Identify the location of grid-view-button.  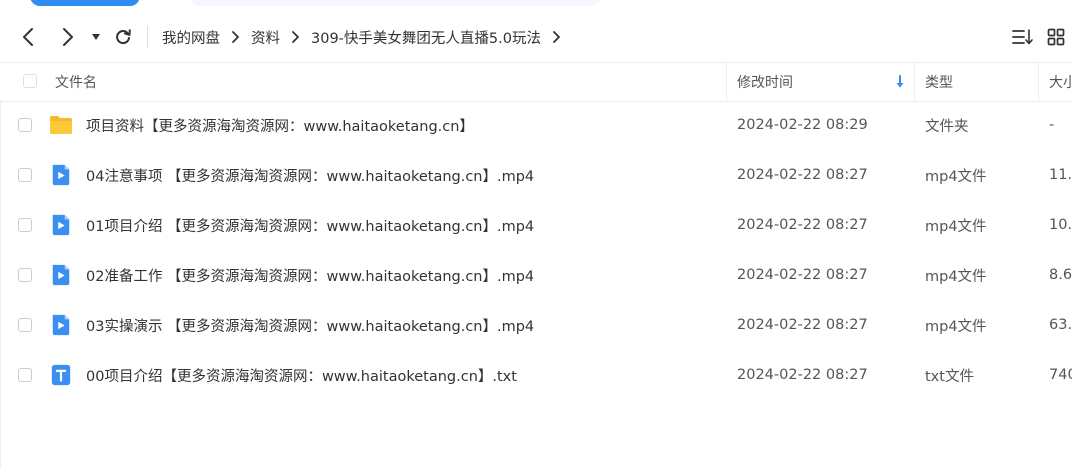
(1056, 37).